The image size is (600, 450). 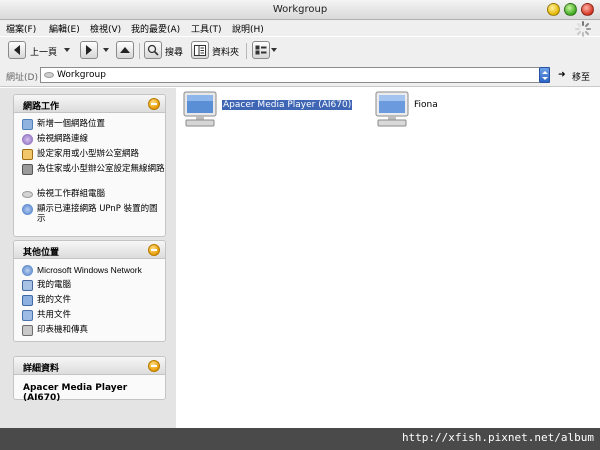 What do you see at coordinates (89, 250) in the screenshot?
I see `other-places-header: 其他位置` at bounding box center [89, 250].